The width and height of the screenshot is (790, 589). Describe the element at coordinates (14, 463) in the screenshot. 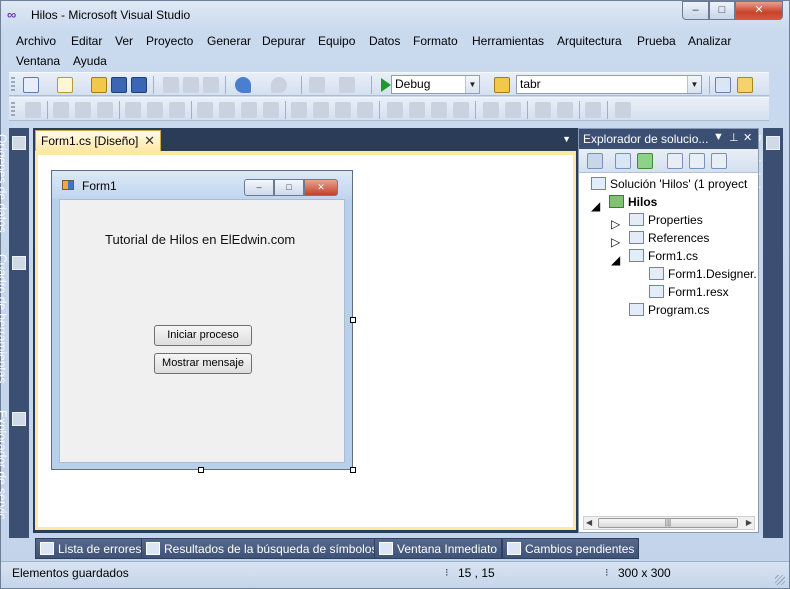

I see `dock-tab-server-explorer: Explorador de servic` at that location.